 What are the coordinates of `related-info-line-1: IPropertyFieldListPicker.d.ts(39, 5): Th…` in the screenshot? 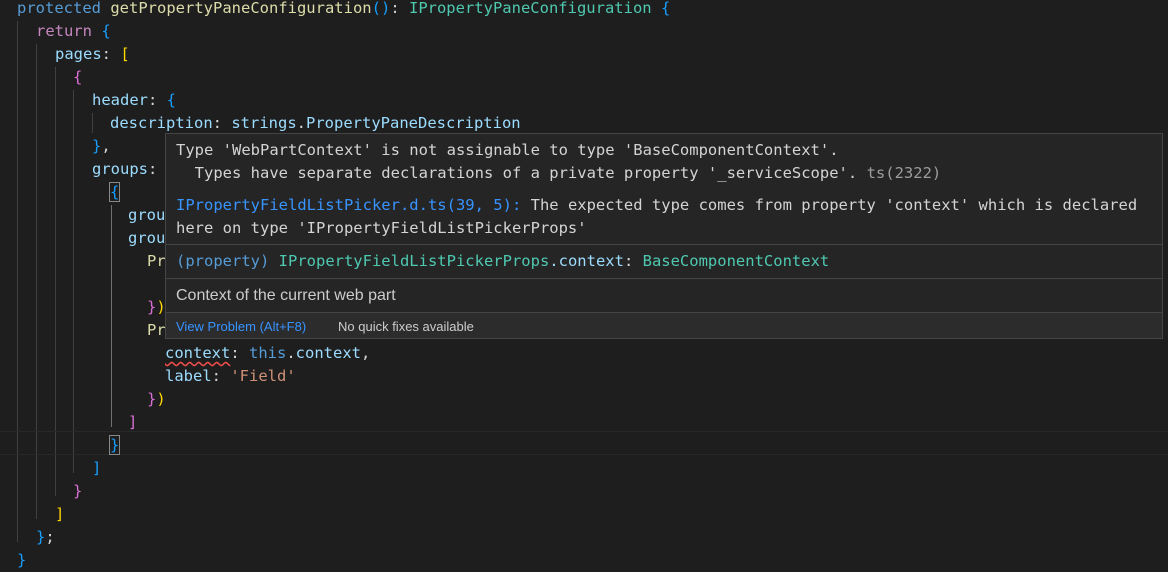 It's located at (657, 205).